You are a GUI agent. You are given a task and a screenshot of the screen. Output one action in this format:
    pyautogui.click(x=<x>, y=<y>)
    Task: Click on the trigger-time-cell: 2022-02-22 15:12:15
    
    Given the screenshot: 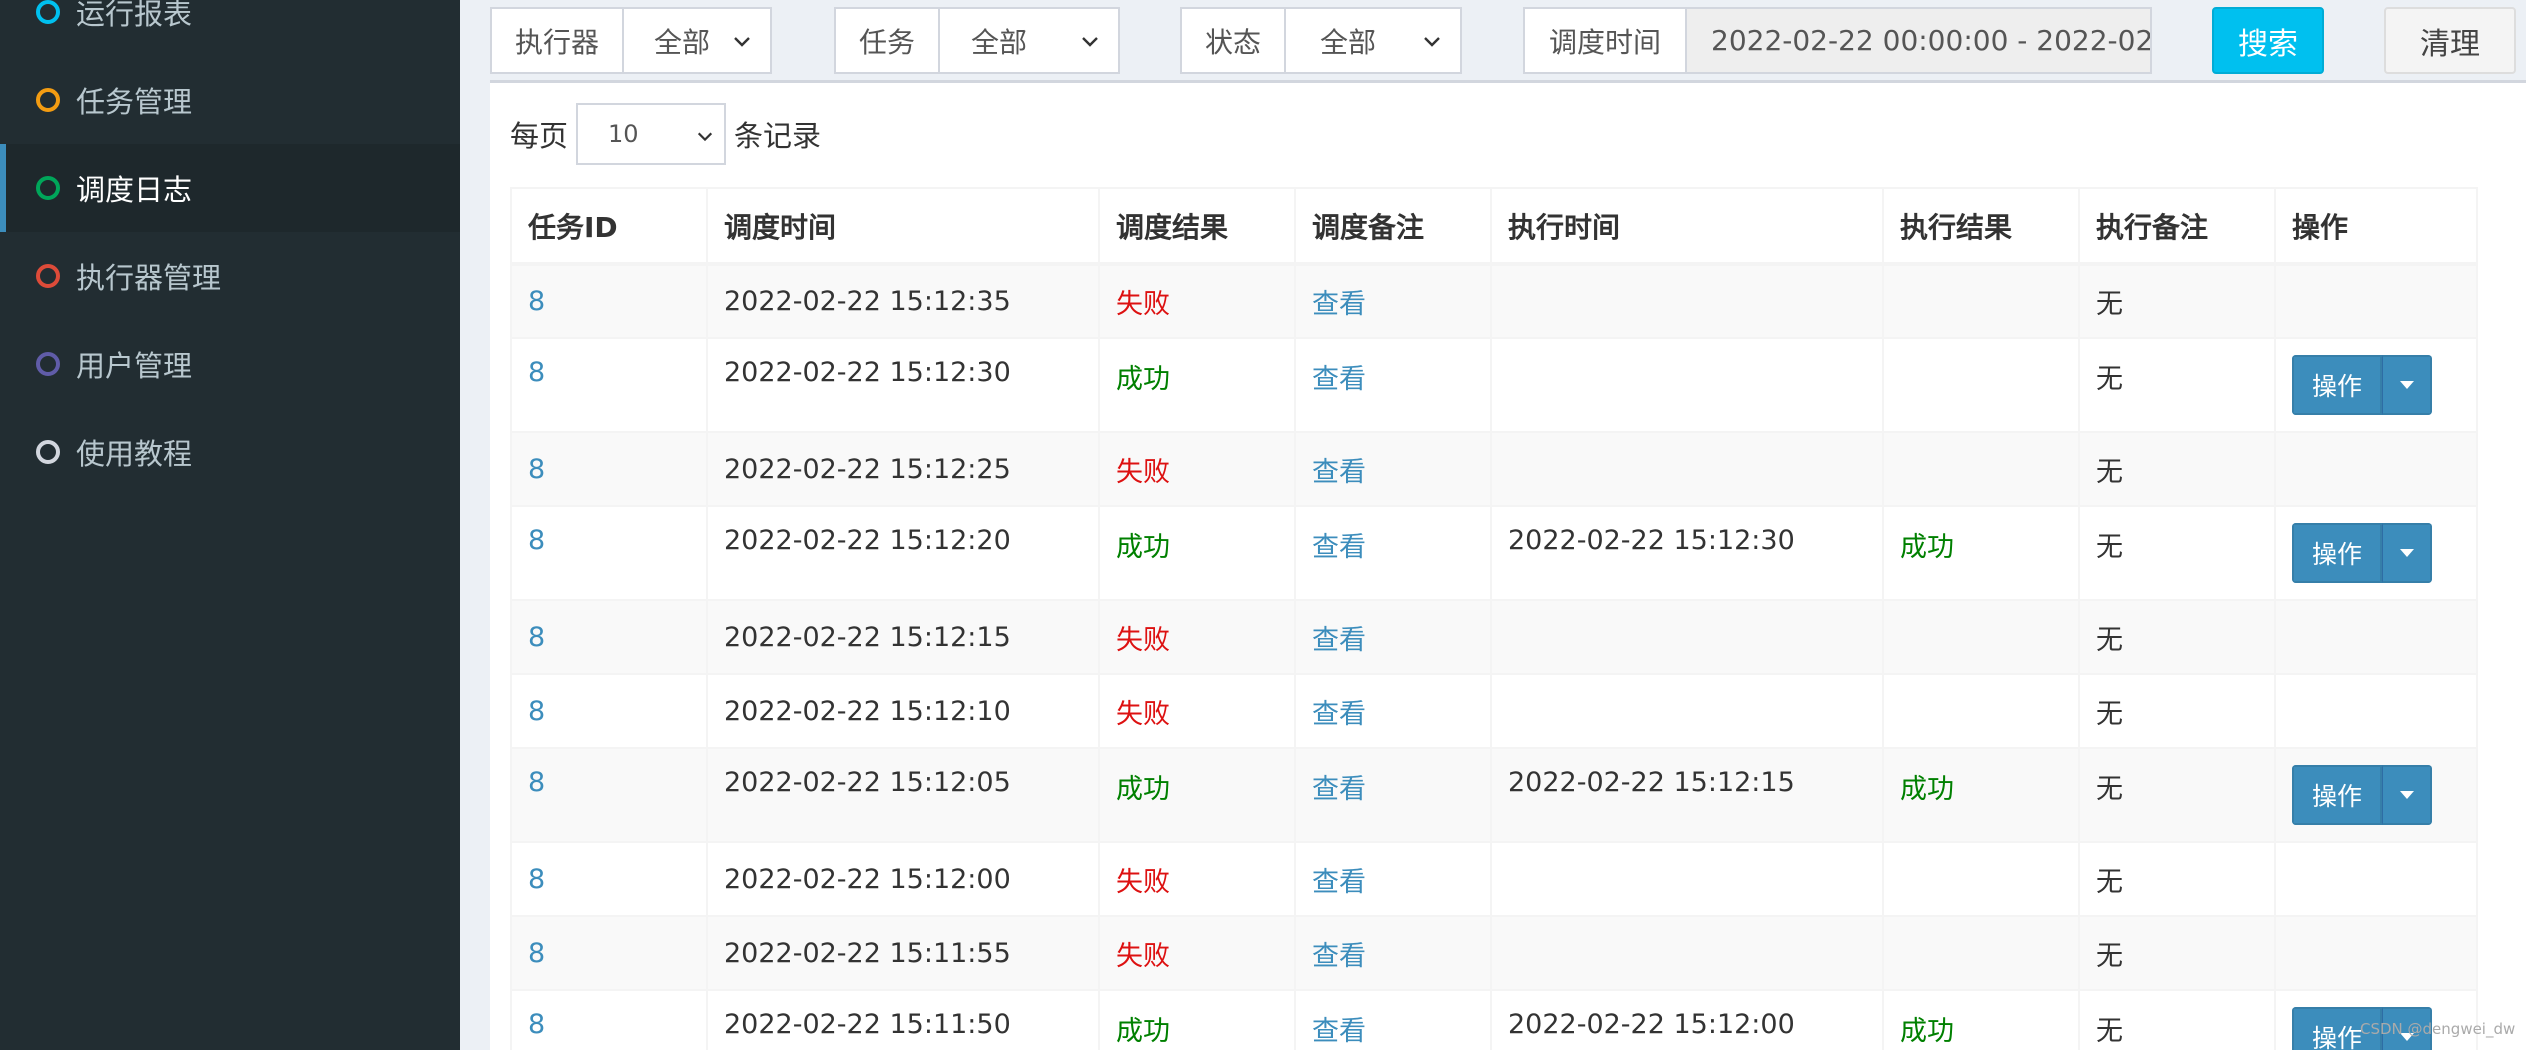 What is the action you would take?
    pyautogui.click(x=903, y=637)
    